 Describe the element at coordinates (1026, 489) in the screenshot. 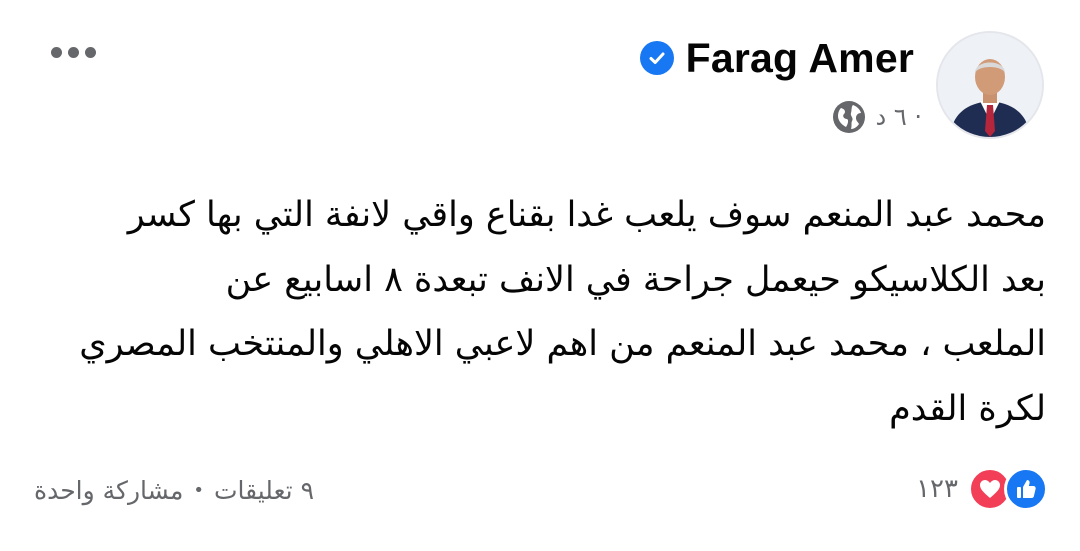

I see `like-icon` at that location.